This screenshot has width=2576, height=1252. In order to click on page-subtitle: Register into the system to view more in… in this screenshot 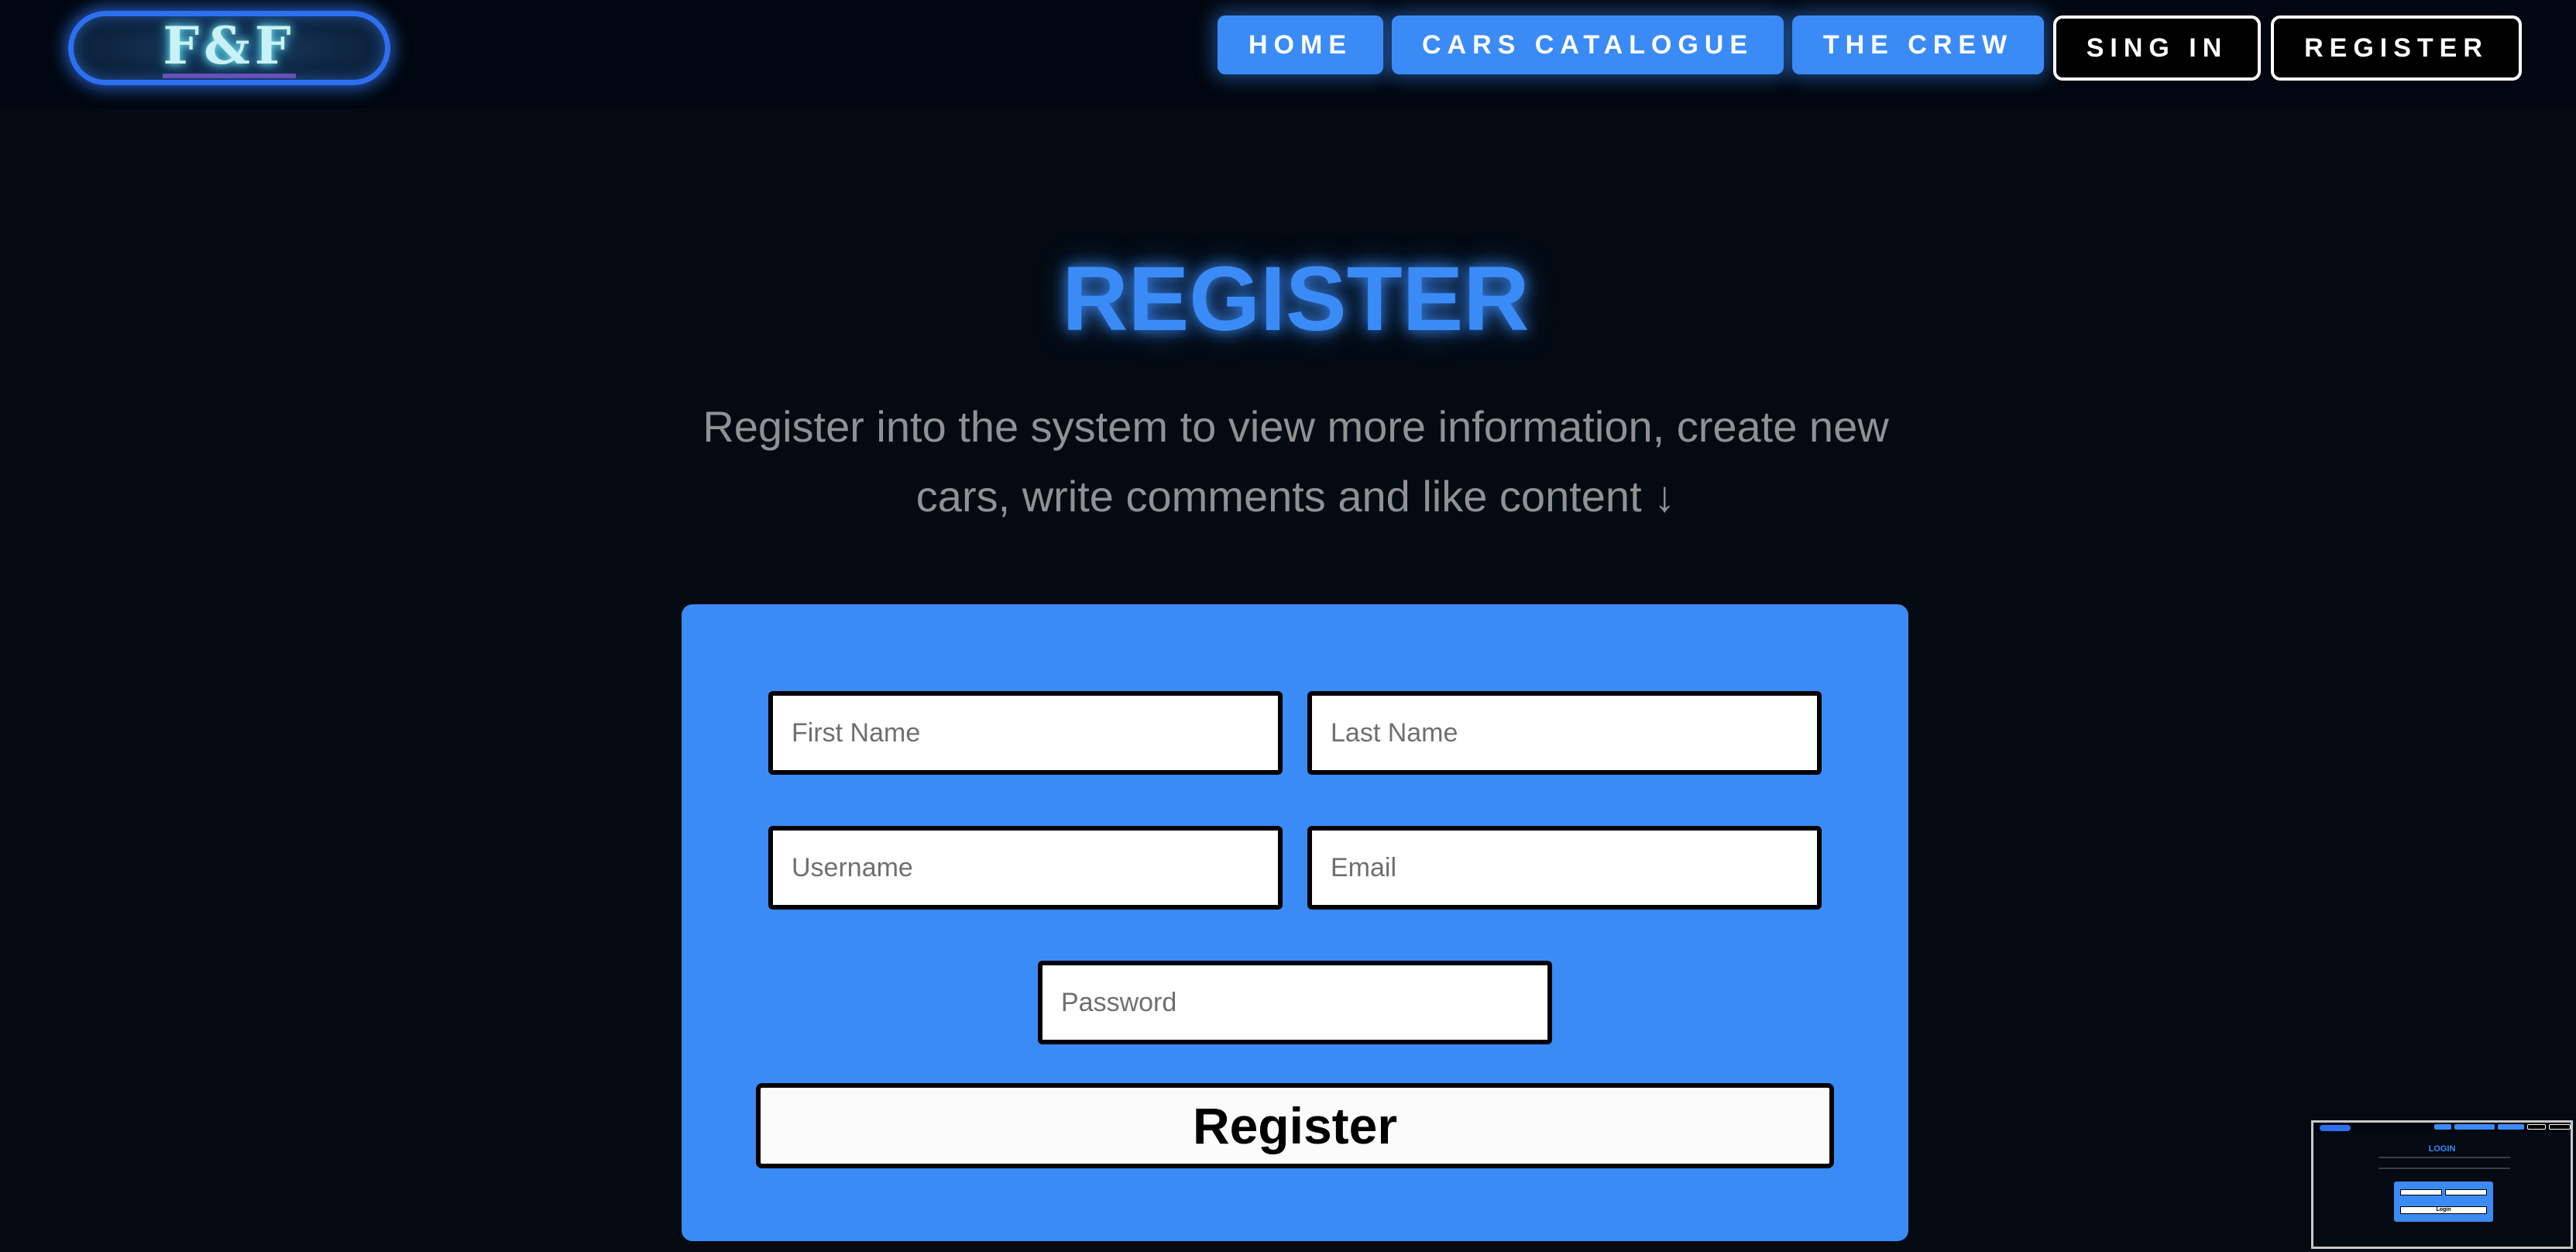, I will do `click(1295, 461)`.